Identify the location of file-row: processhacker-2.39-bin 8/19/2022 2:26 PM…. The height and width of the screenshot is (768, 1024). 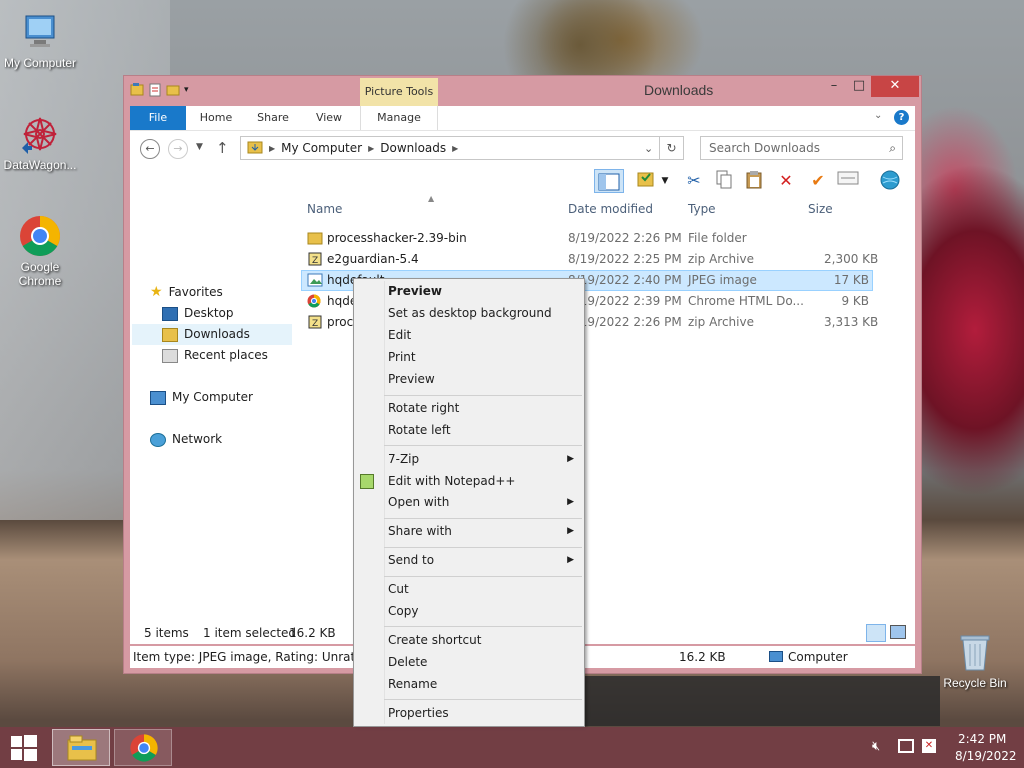
(587, 238).